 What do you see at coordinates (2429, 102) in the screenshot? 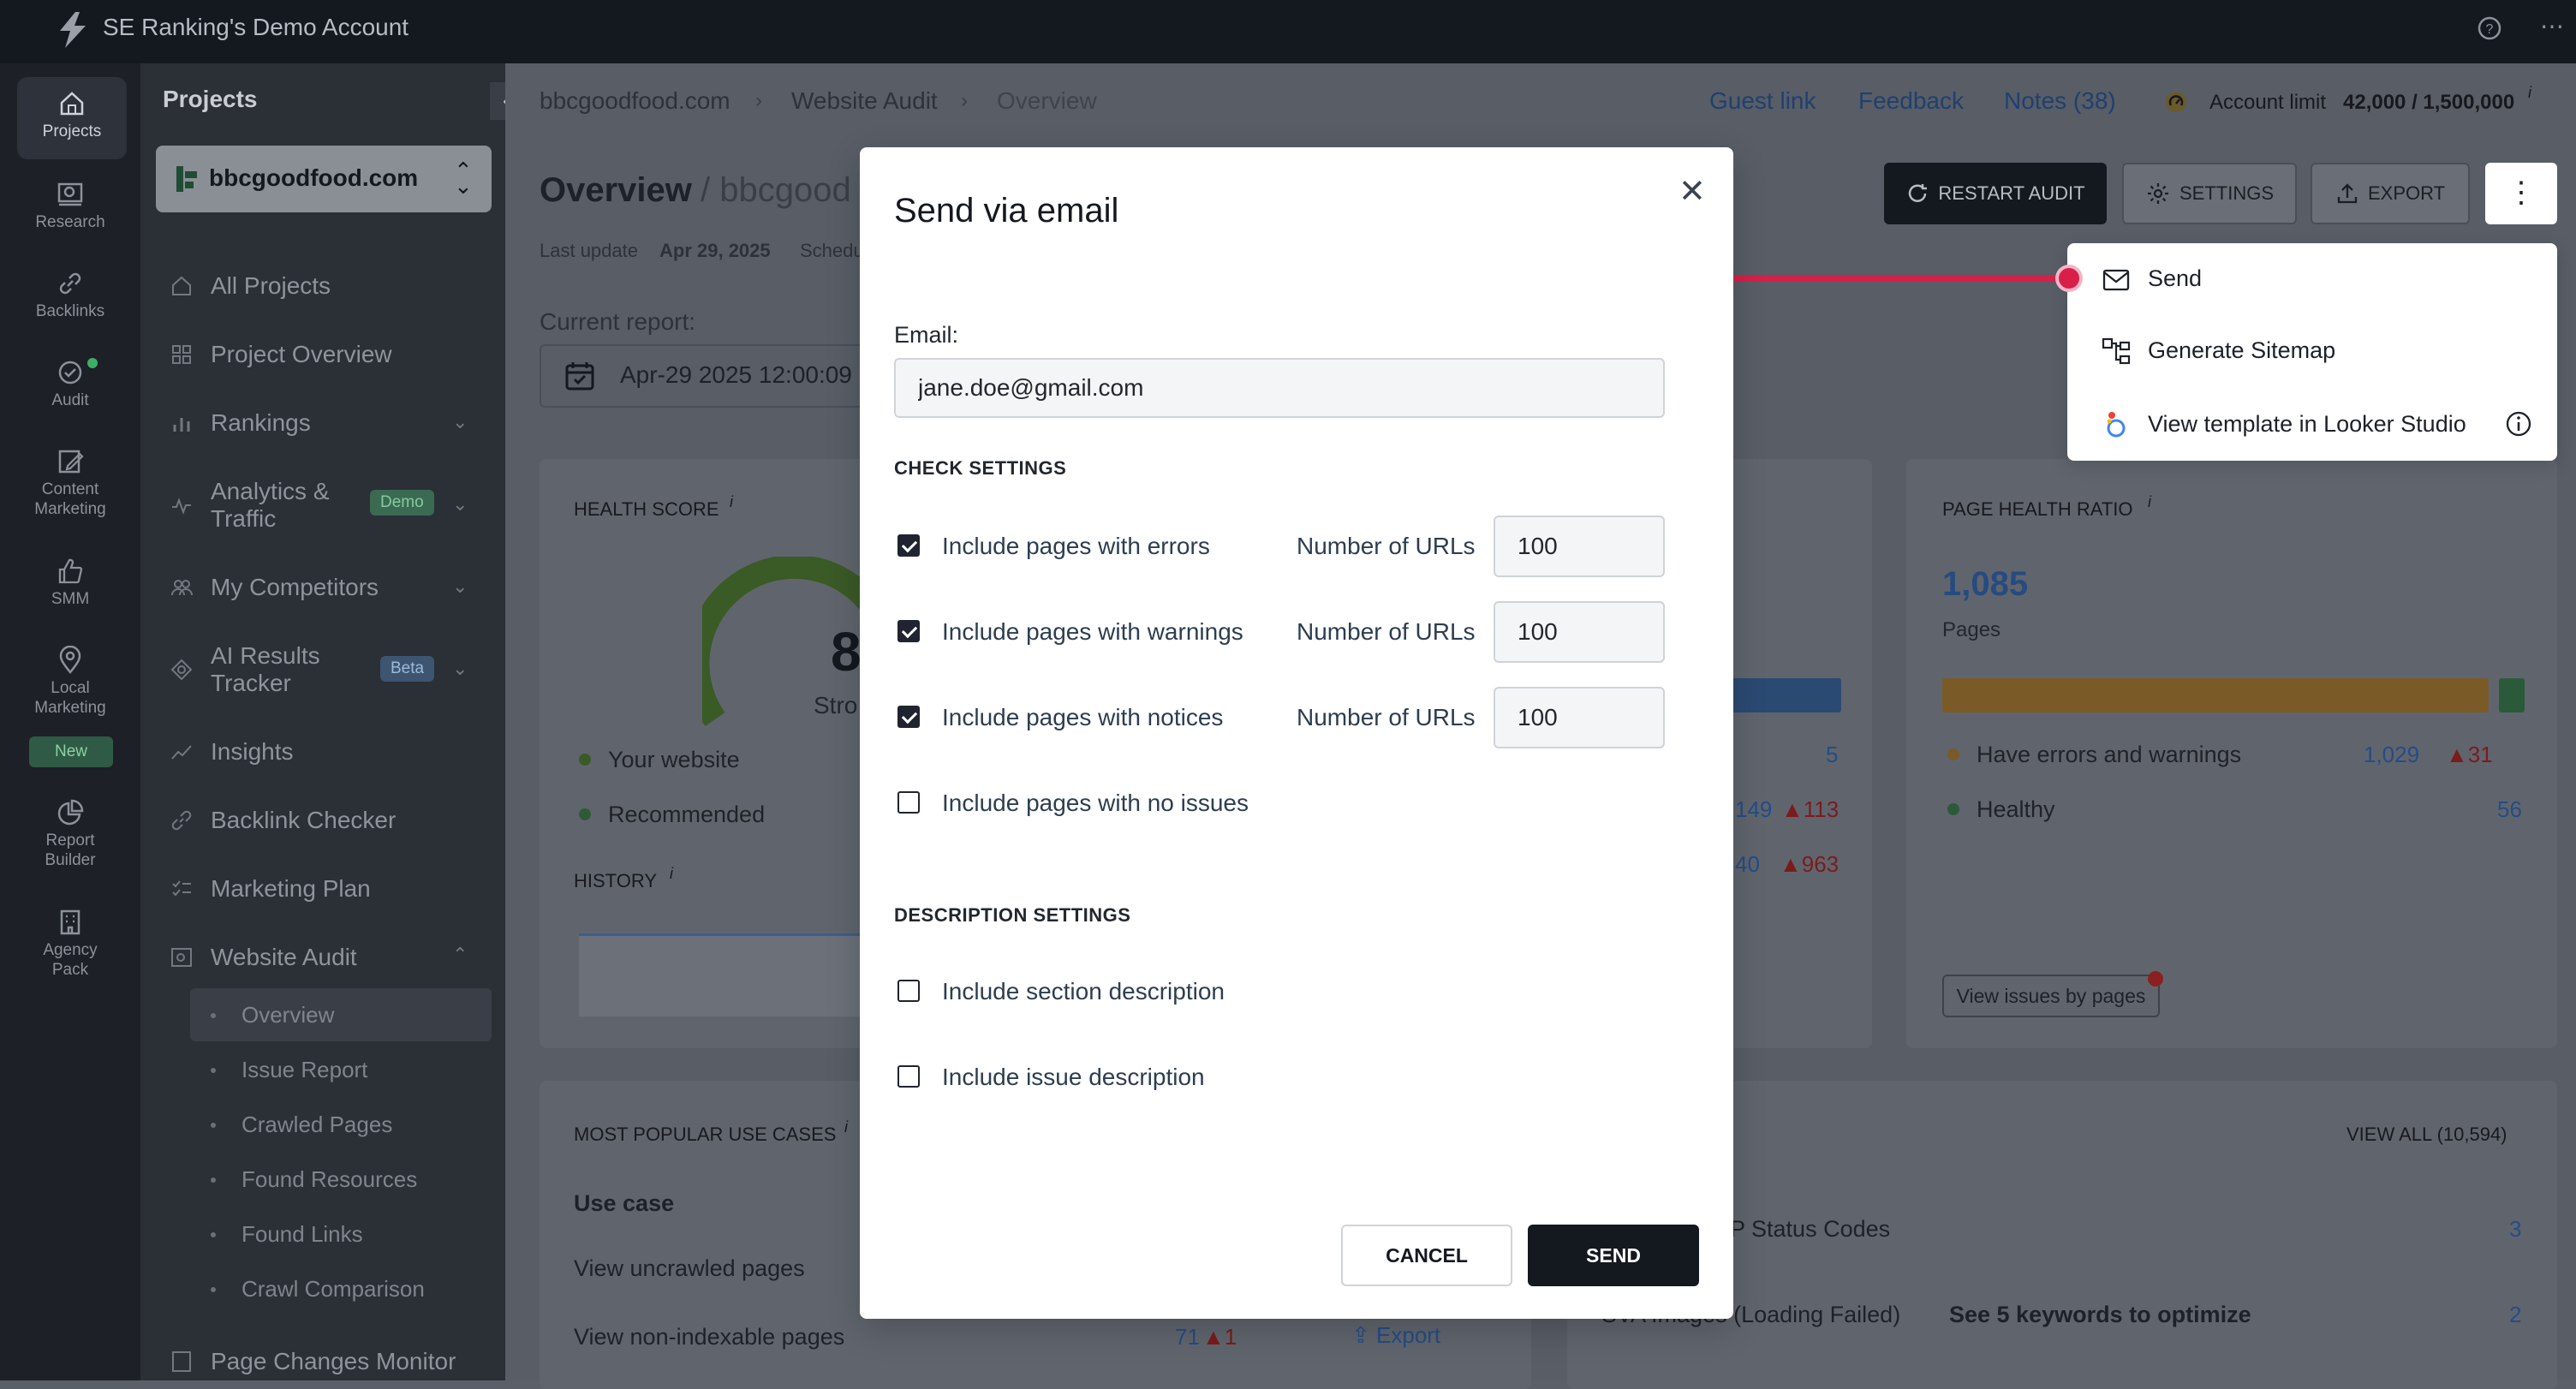
I see `account-limit-value: 42,000 / 1,500,000` at bounding box center [2429, 102].